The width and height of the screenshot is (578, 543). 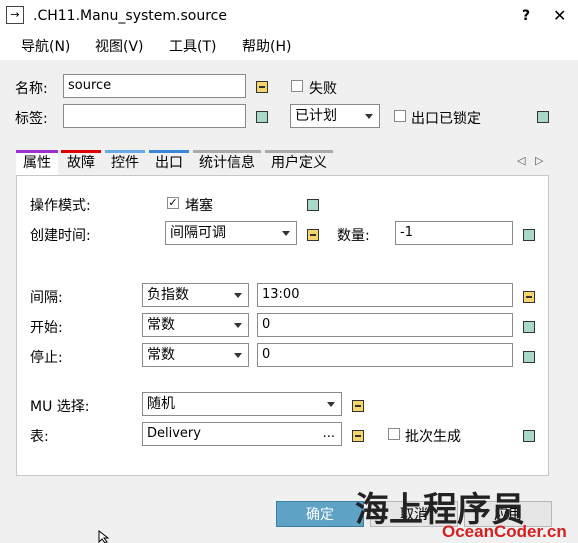 I want to click on name-inherit-button, so click(x=262, y=87).